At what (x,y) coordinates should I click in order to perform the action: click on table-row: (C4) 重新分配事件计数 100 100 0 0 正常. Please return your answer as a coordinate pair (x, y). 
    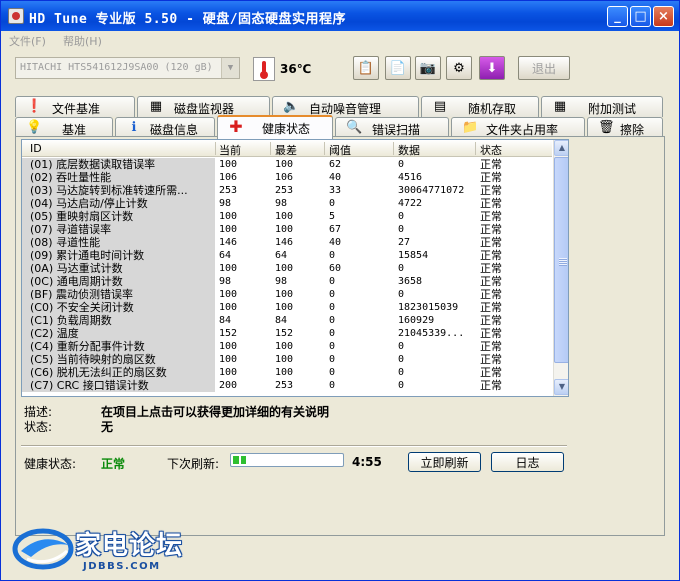
    Looking at the image, I should click on (287, 346).